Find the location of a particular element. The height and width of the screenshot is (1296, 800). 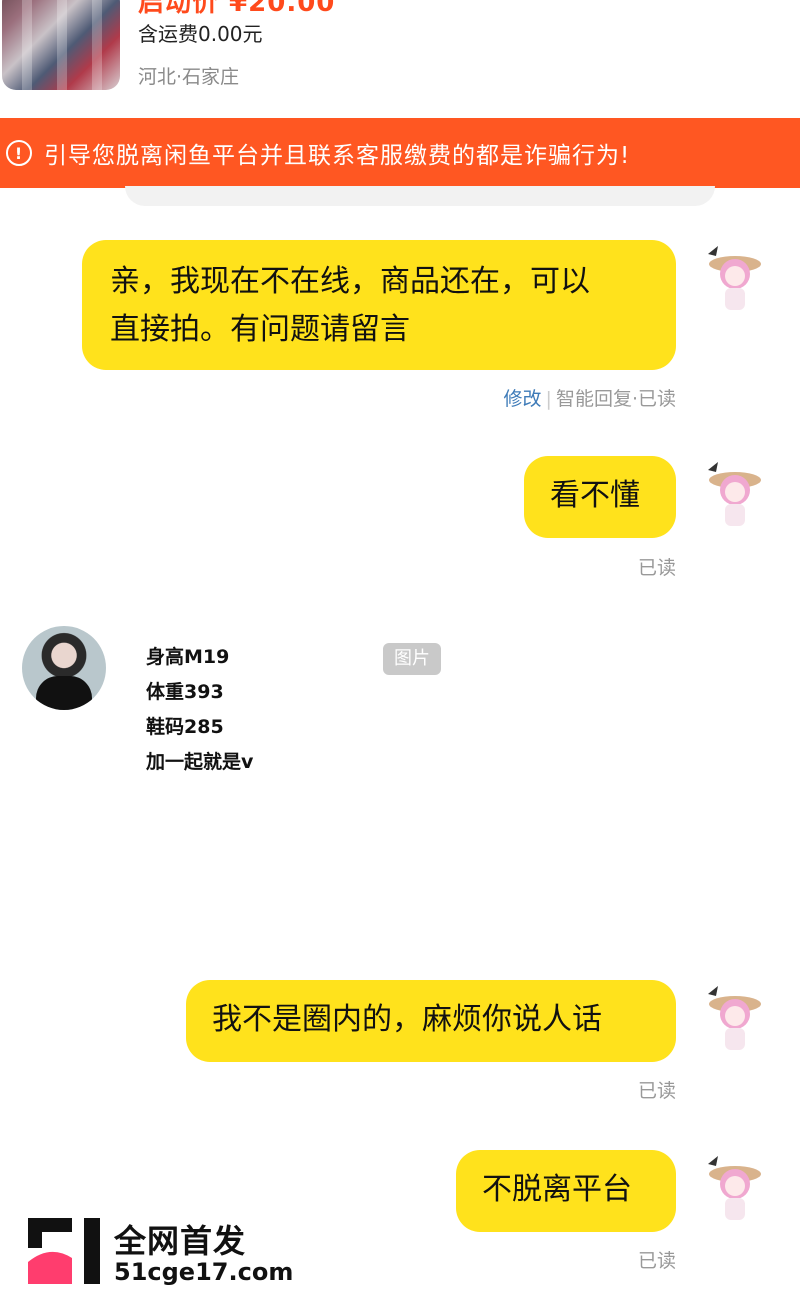

message-text-line: 亲，我现在不在线，商品还在，可以 is located at coordinates (350, 281).